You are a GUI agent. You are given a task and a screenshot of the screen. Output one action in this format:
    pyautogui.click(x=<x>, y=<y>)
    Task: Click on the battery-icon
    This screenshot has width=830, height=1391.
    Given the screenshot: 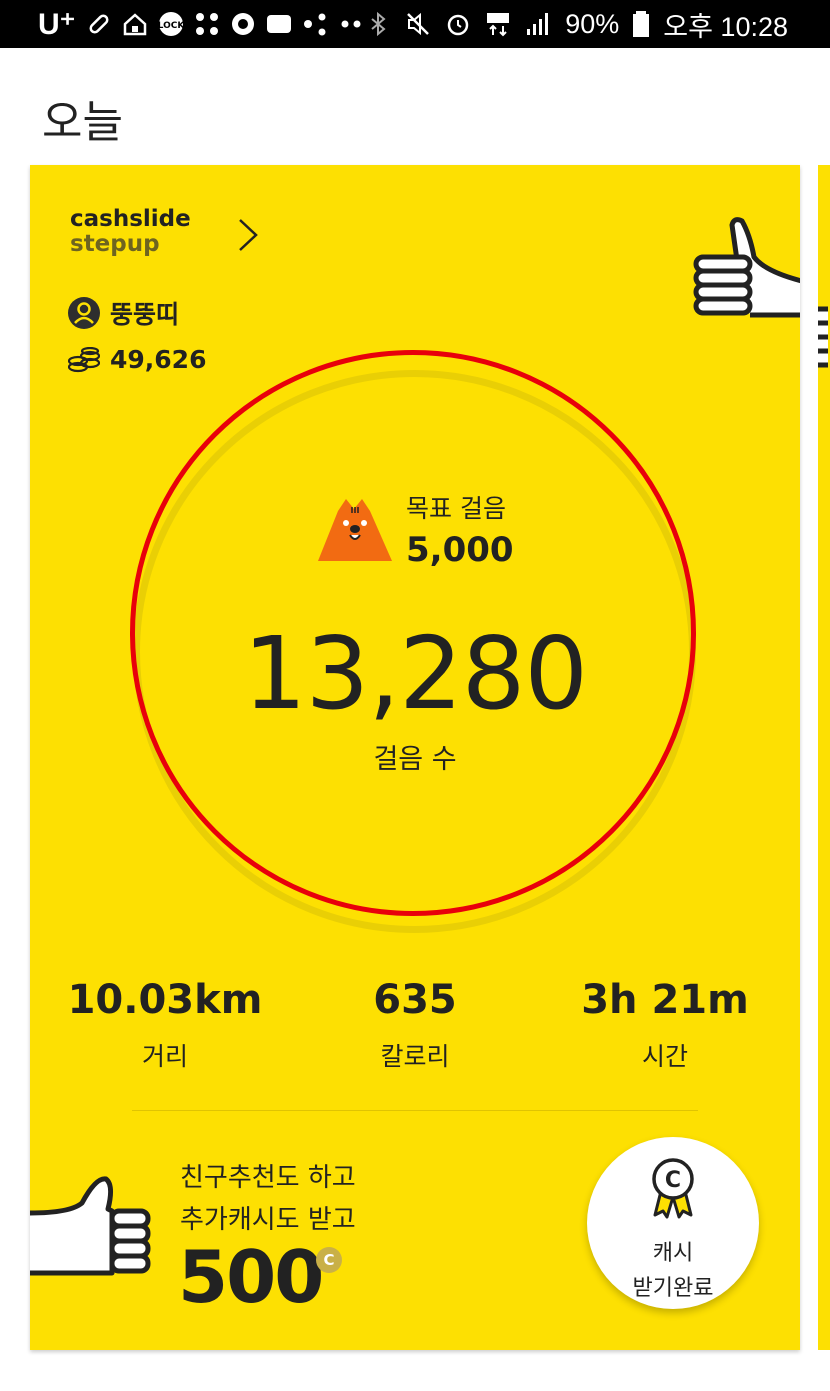 What is the action you would take?
    pyautogui.click(x=641, y=24)
    